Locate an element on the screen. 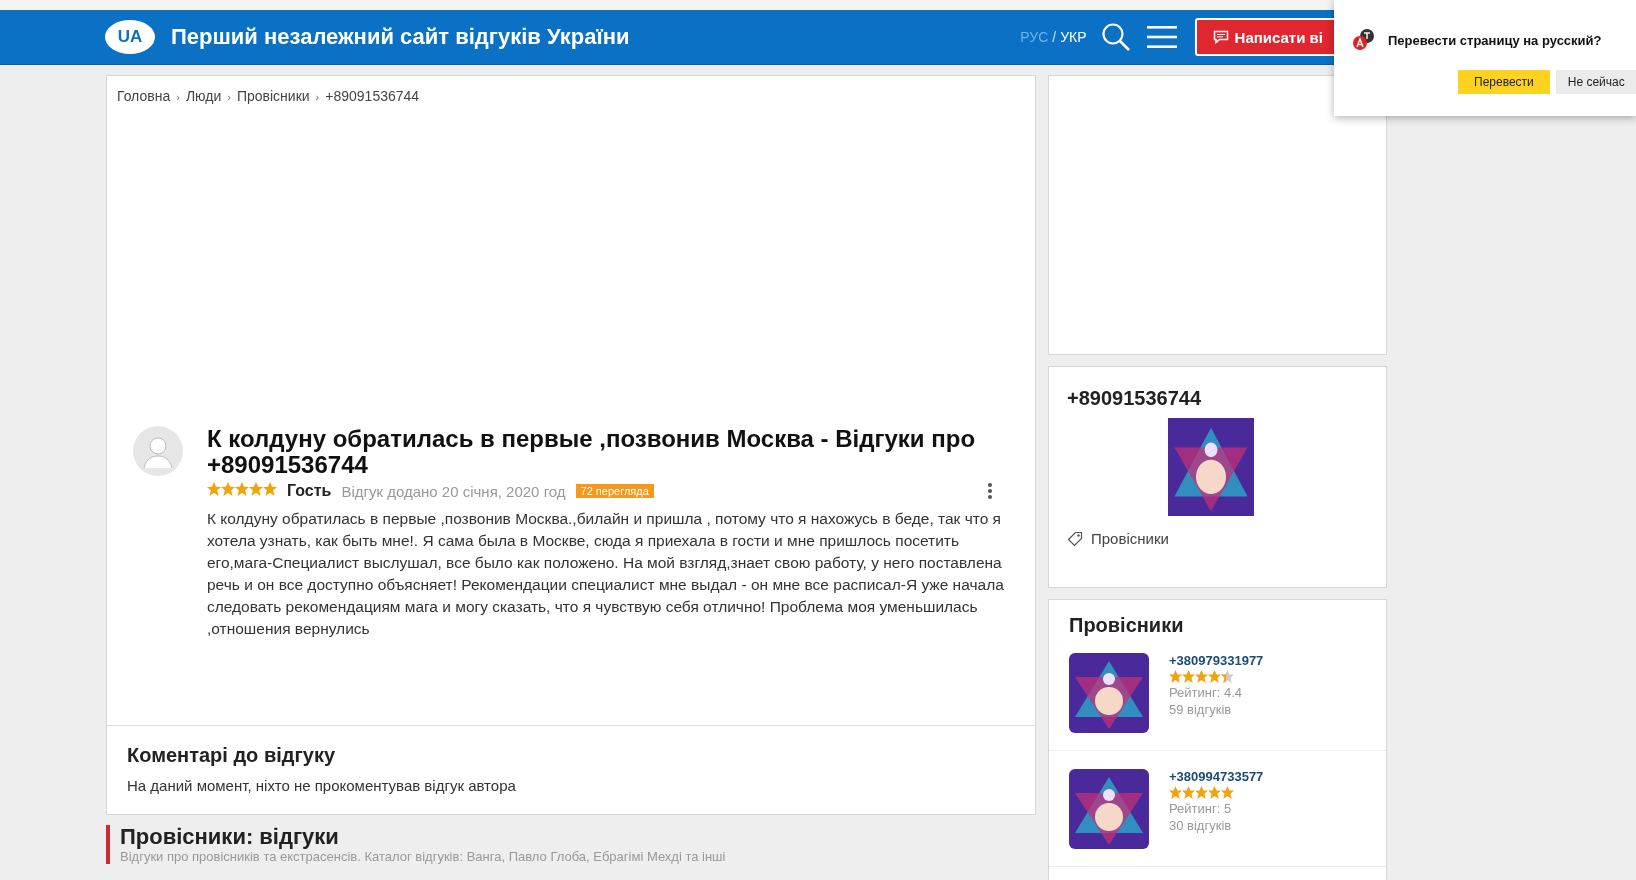 This screenshot has width=1636, height=880. dismiss-button: Не сейчас is located at coordinates (1595, 82).